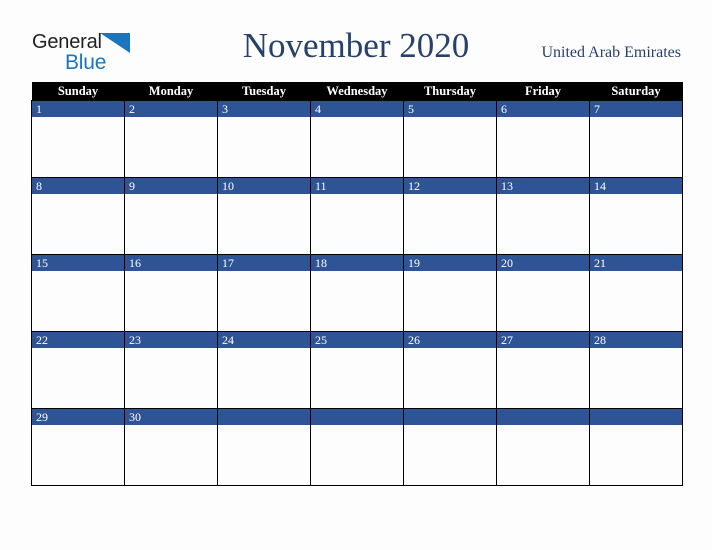 Image resolution: width=712 pixels, height=550 pixels. I want to click on calendar-day-cell: 16, so click(171, 293).